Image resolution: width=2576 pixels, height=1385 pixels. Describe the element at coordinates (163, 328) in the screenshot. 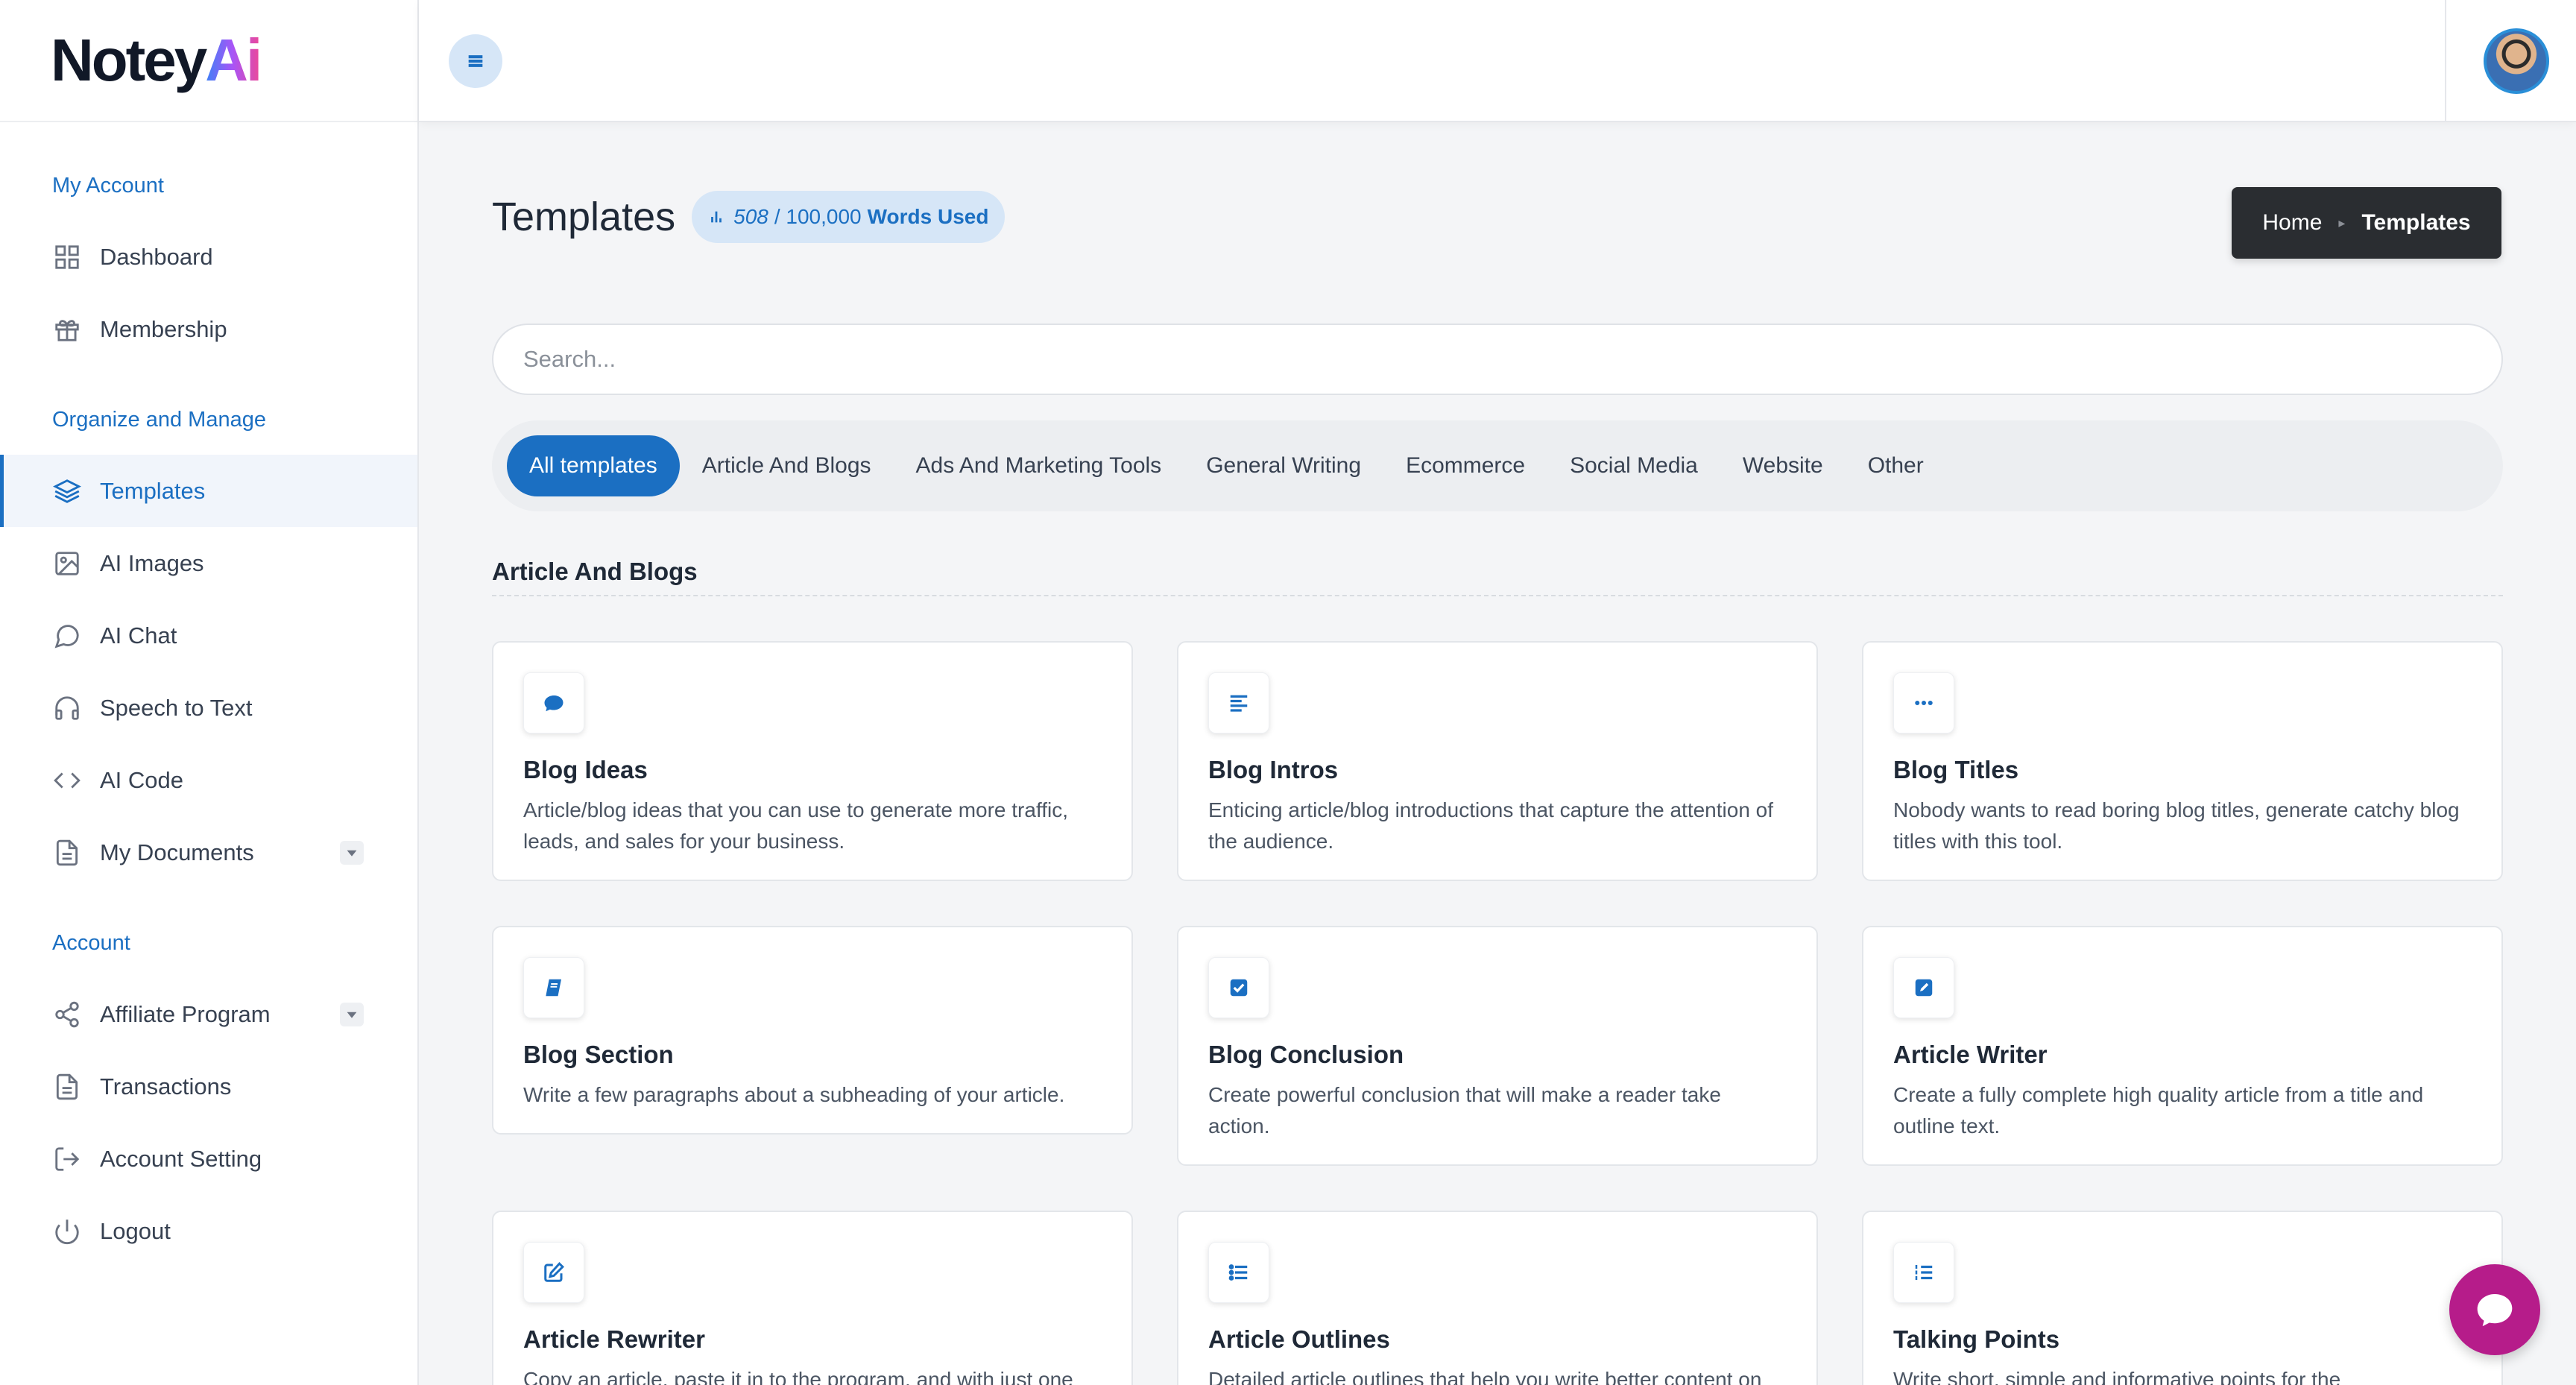

I see `sidebar-item-label: Membership` at that location.